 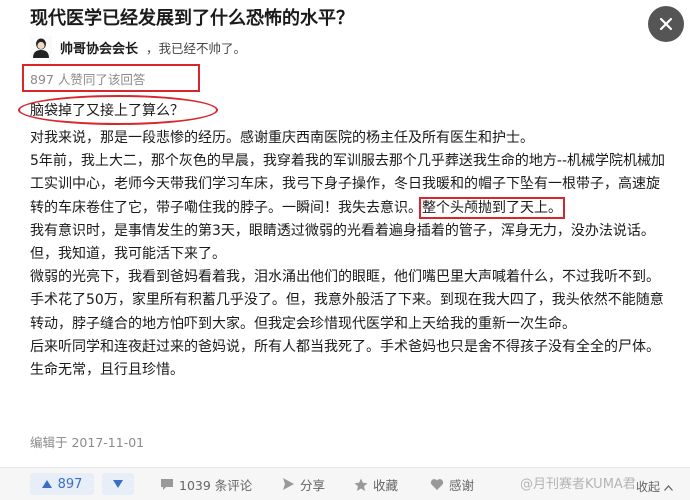 I want to click on avatar-icon, so click(x=41, y=47).